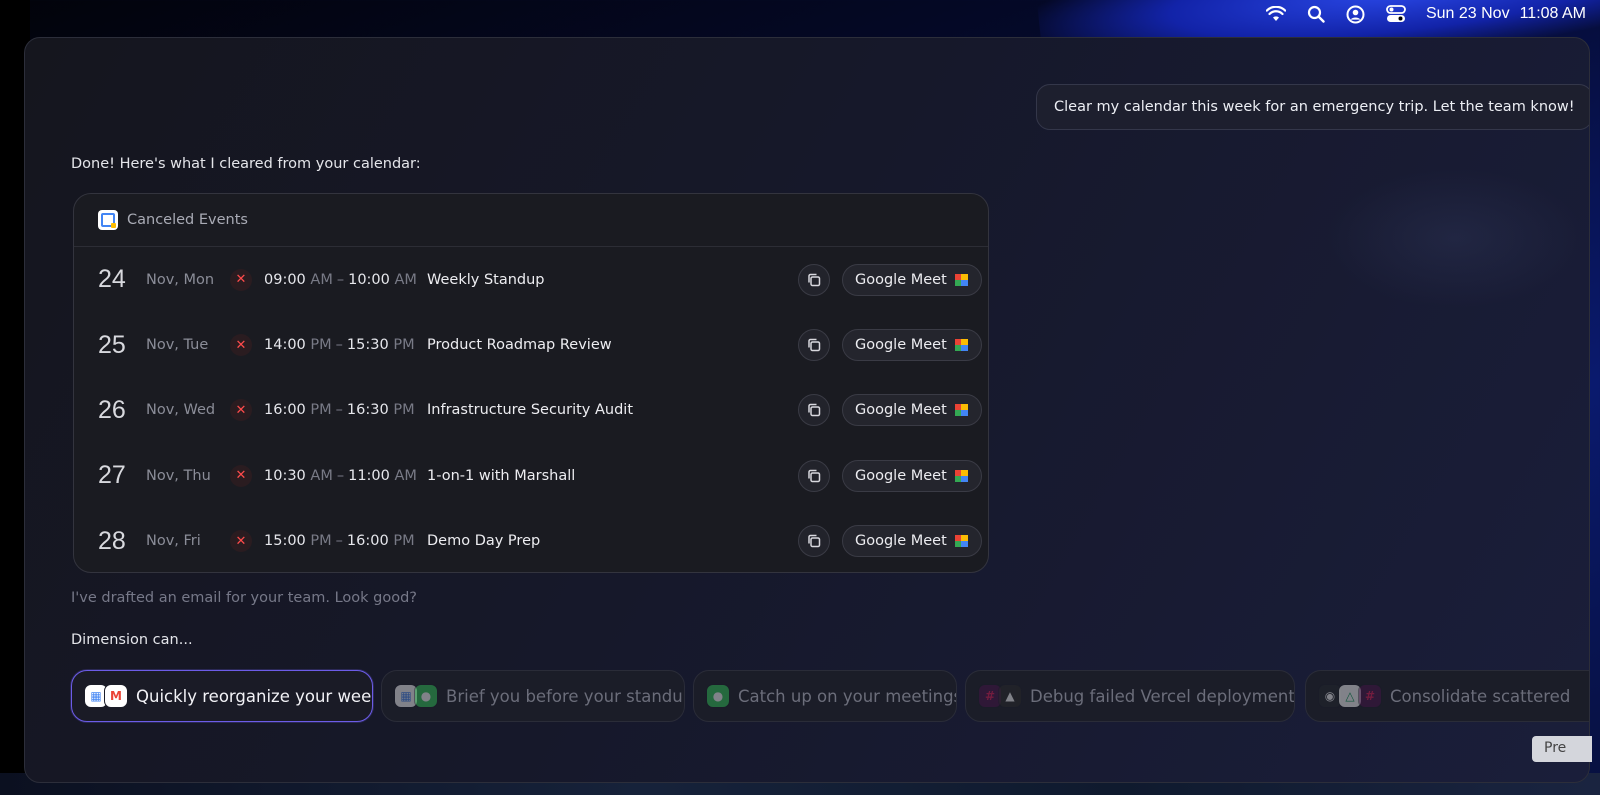 The image size is (1600, 795). Describe the element at coordinates (1275, 14) in the screenshot. I see `wifi-icon` at that location.